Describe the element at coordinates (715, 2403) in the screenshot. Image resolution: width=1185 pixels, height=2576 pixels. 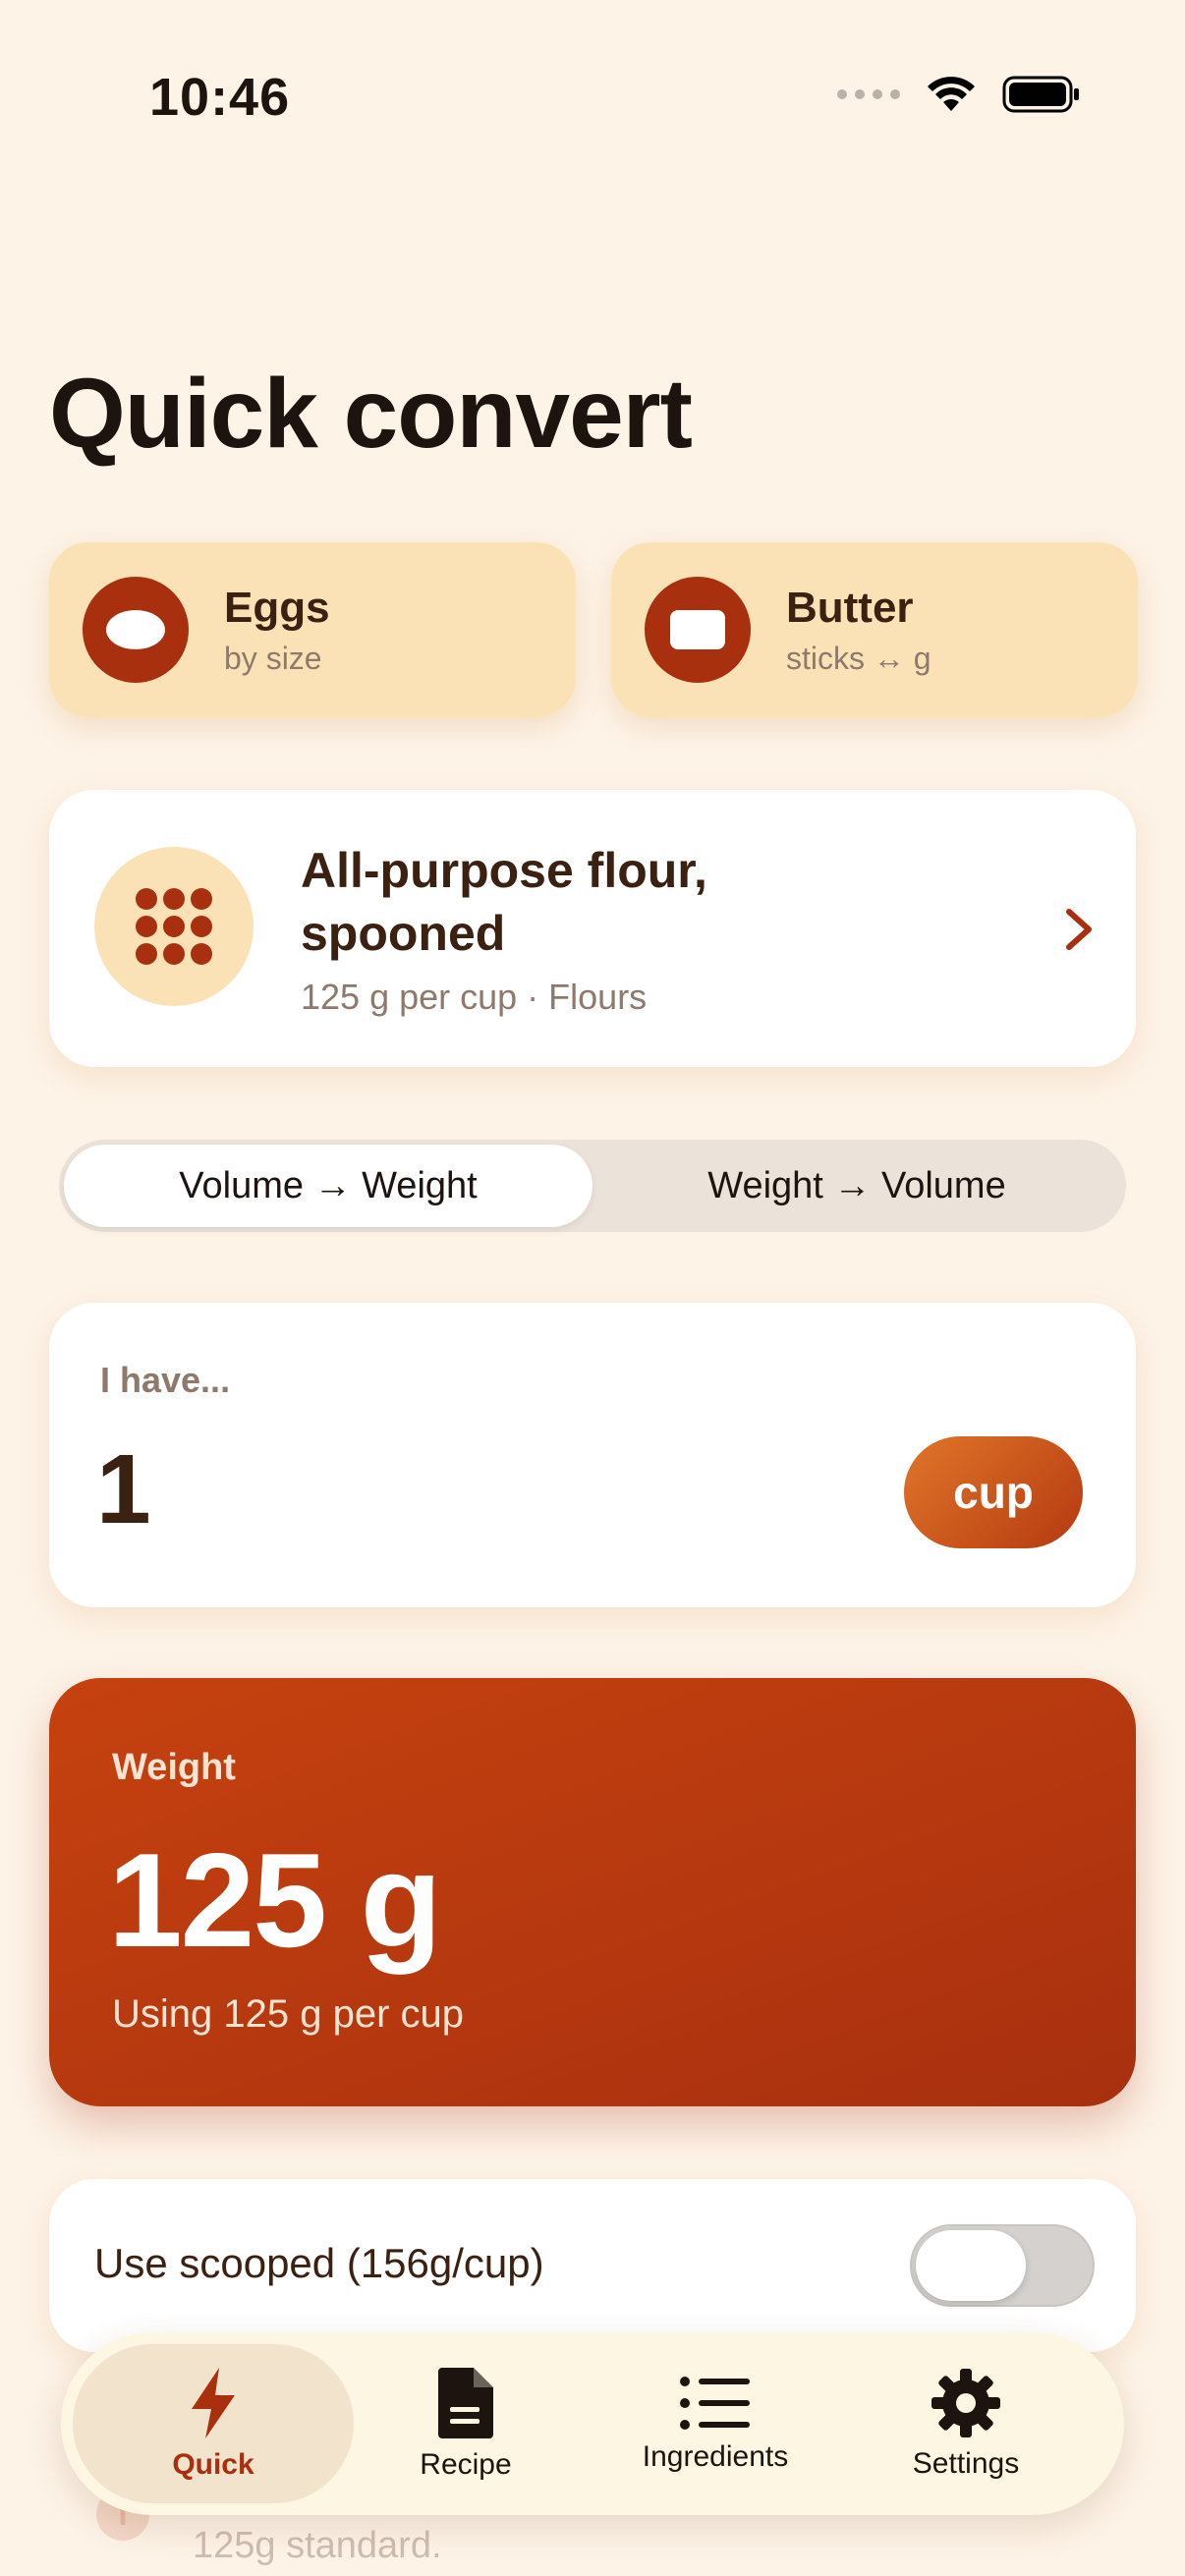
I see `list-icon` at that location.